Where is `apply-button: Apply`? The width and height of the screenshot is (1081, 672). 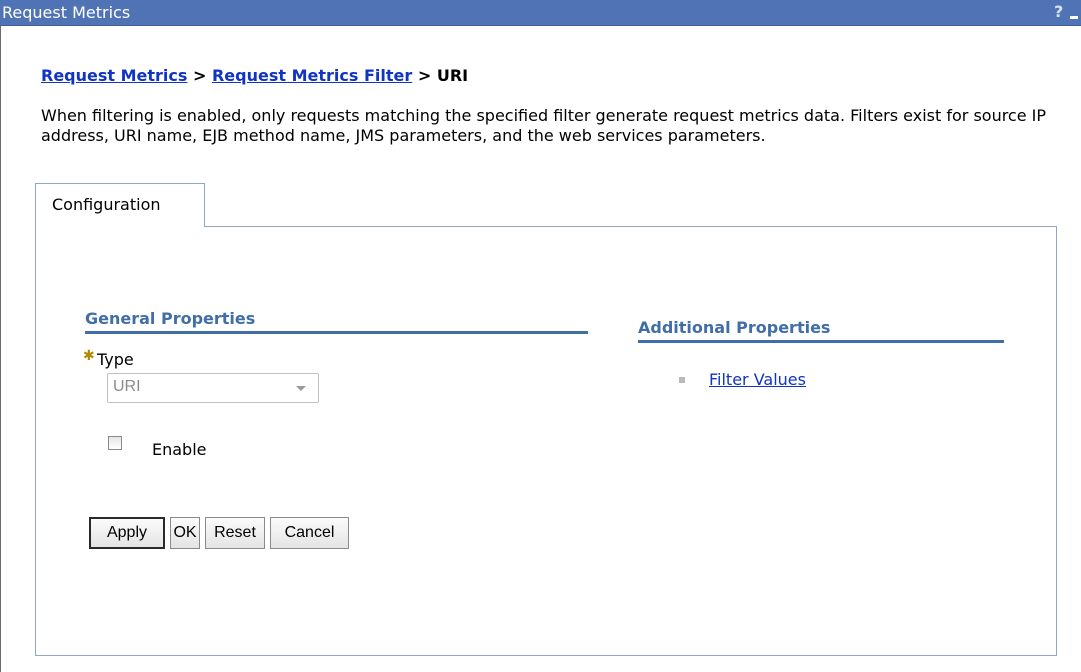 apply-button: Apply is located at coordinates (127, 533).